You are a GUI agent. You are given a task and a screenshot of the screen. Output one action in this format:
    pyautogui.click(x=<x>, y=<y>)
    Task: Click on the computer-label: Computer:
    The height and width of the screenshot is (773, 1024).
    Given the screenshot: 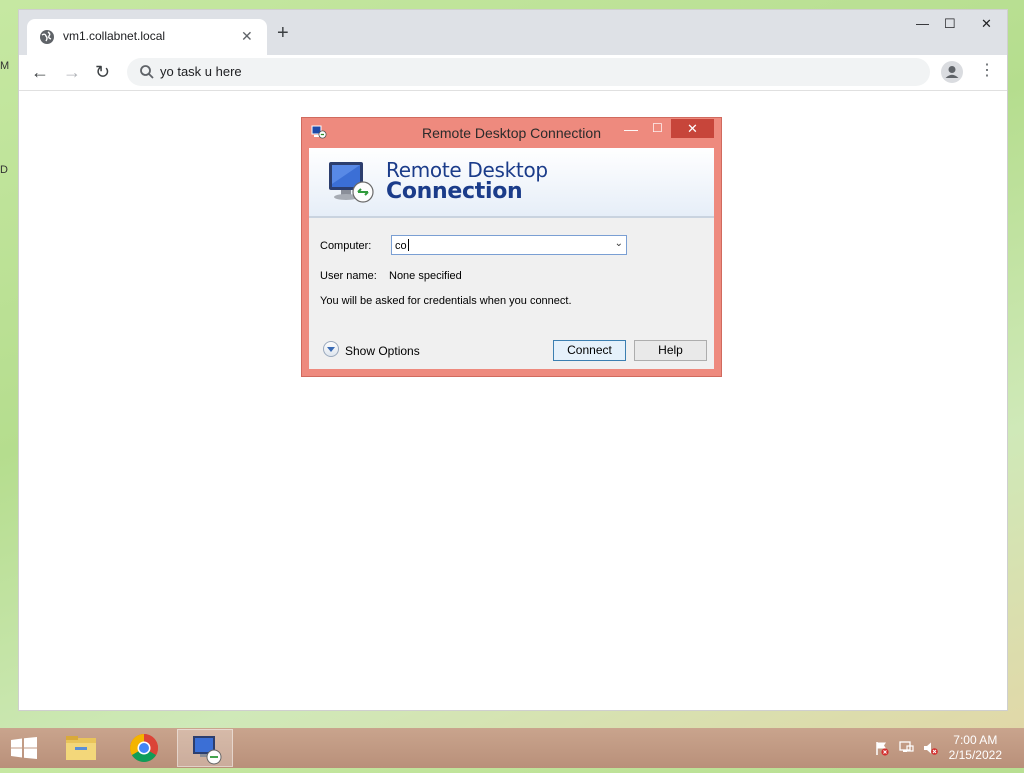 What is the action you would take?
    pyautogui.click(x=346, y=246)
    